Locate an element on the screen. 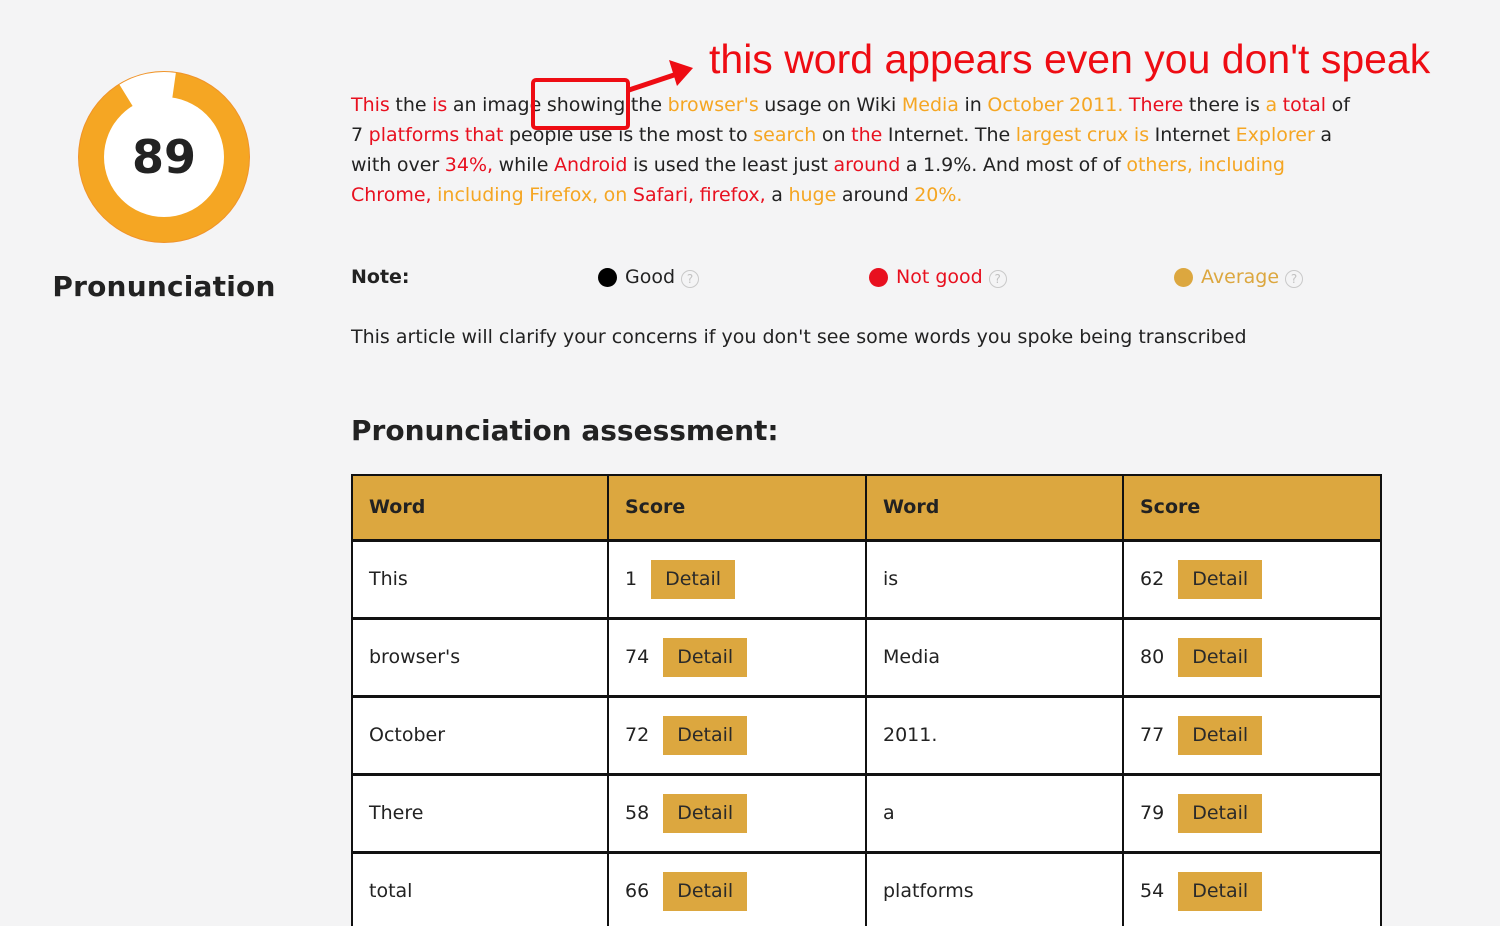  score-cell: 74 Detail is located at coordinates (737, 656).